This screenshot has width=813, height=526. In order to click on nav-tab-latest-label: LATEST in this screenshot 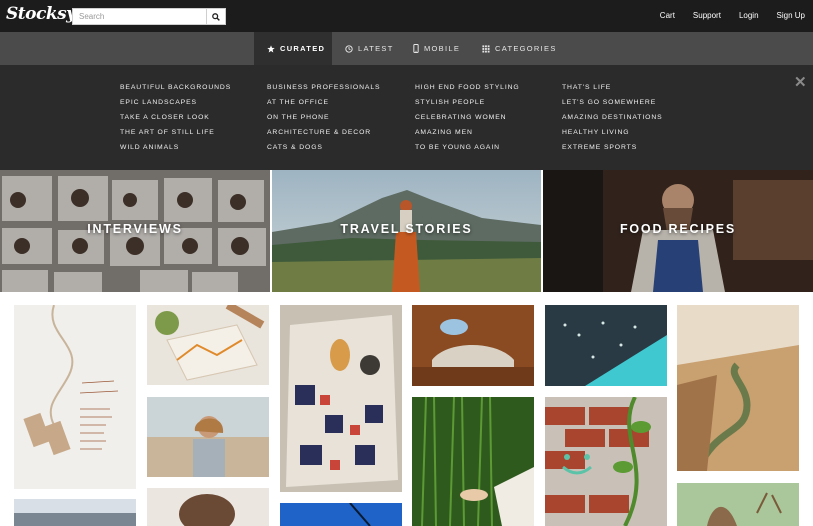, I will do `click(376, 48)`.